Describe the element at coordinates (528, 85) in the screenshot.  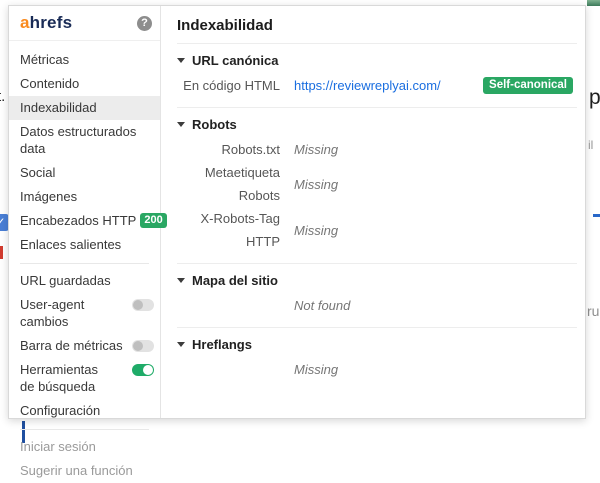
I see `self-canonical-badge: Self-canonical` at that location.